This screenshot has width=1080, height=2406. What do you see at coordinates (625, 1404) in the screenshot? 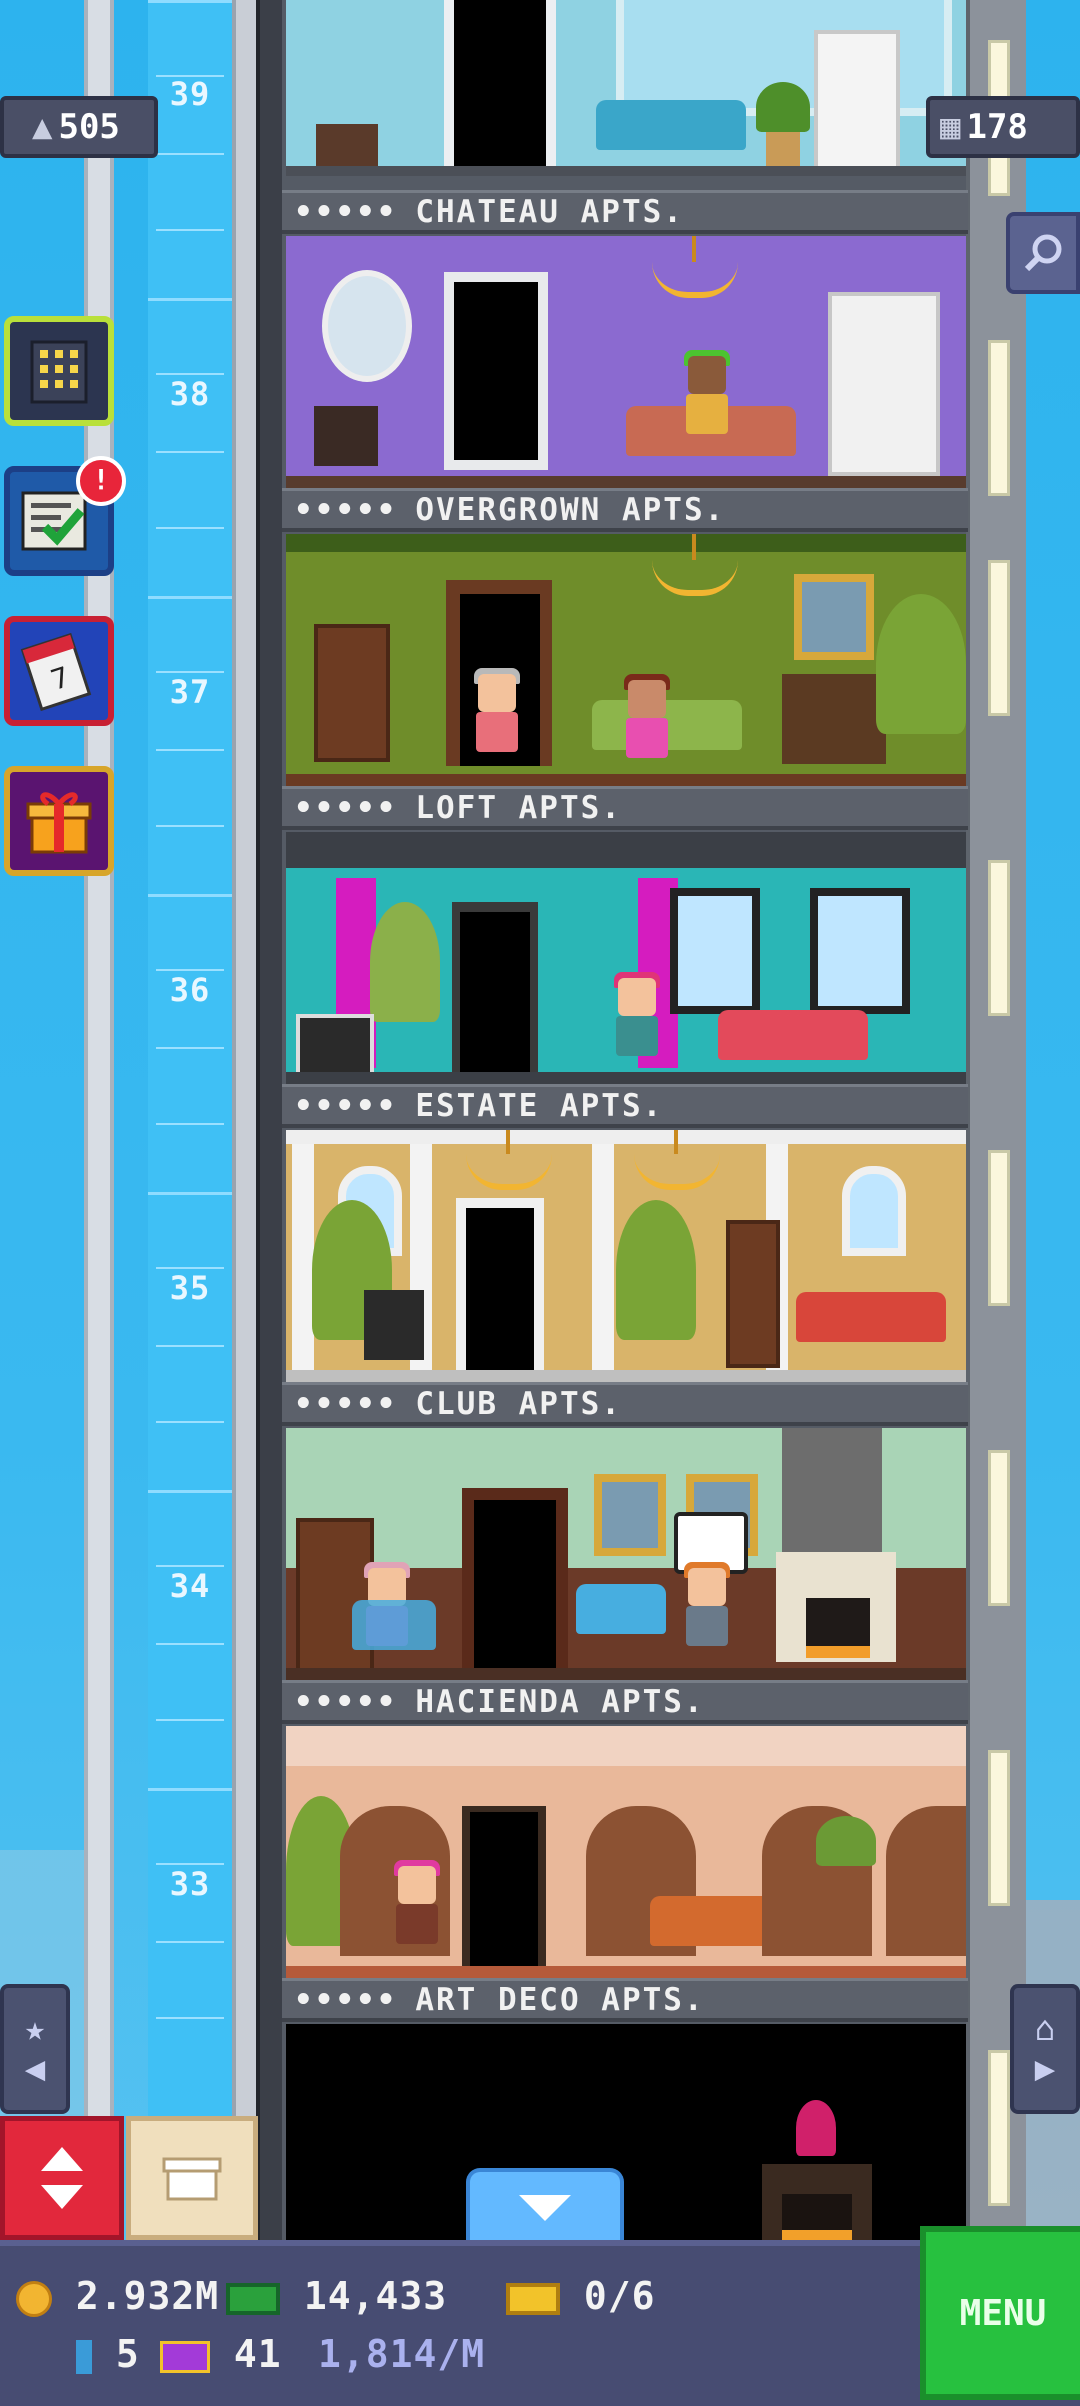
I see `floor-banner: ••••• CLUB APTS.` at bounding box center [625, 1404].